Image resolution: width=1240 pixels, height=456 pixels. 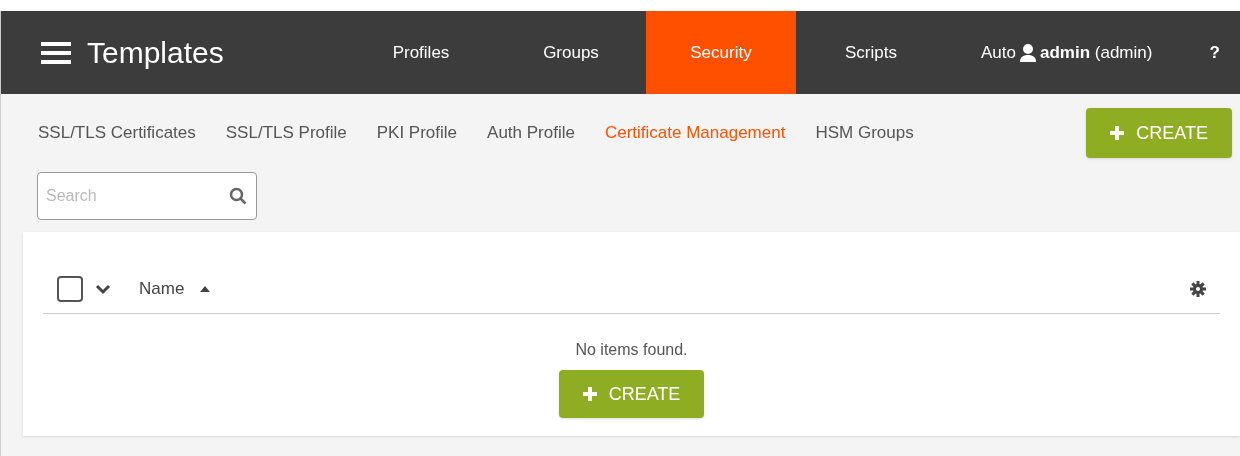 What do you see at coordinates (417, 133) in the screenshot?
I see `sub-tab: PKI Profile` at bounding box center [417, 133].